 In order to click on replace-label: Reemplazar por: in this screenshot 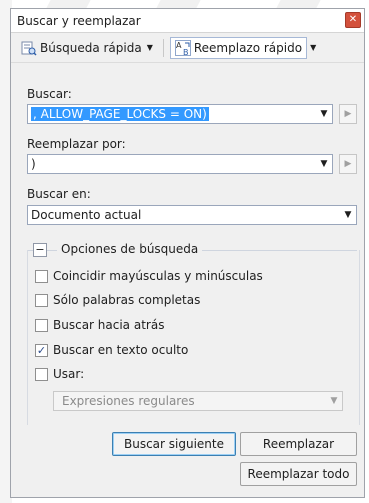, I will do `click(76, 144)`.